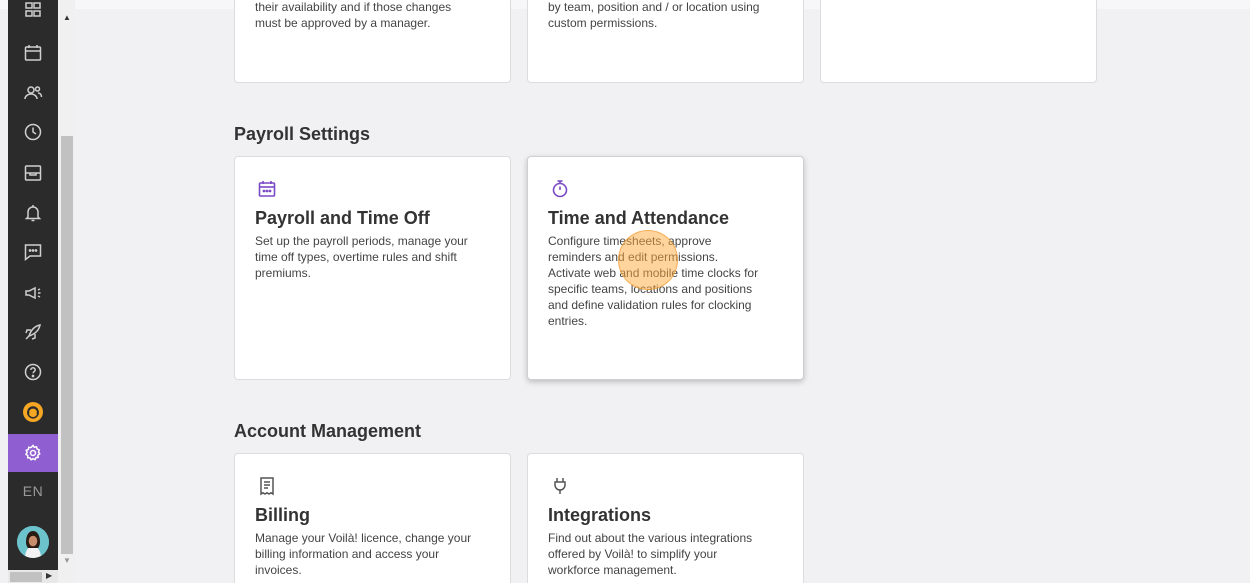 This screenshot has width=1250, height=583. Describe the element at coordinates (639, 218) in the screenshot. I see `card-title: Time and Attendance` at that location.